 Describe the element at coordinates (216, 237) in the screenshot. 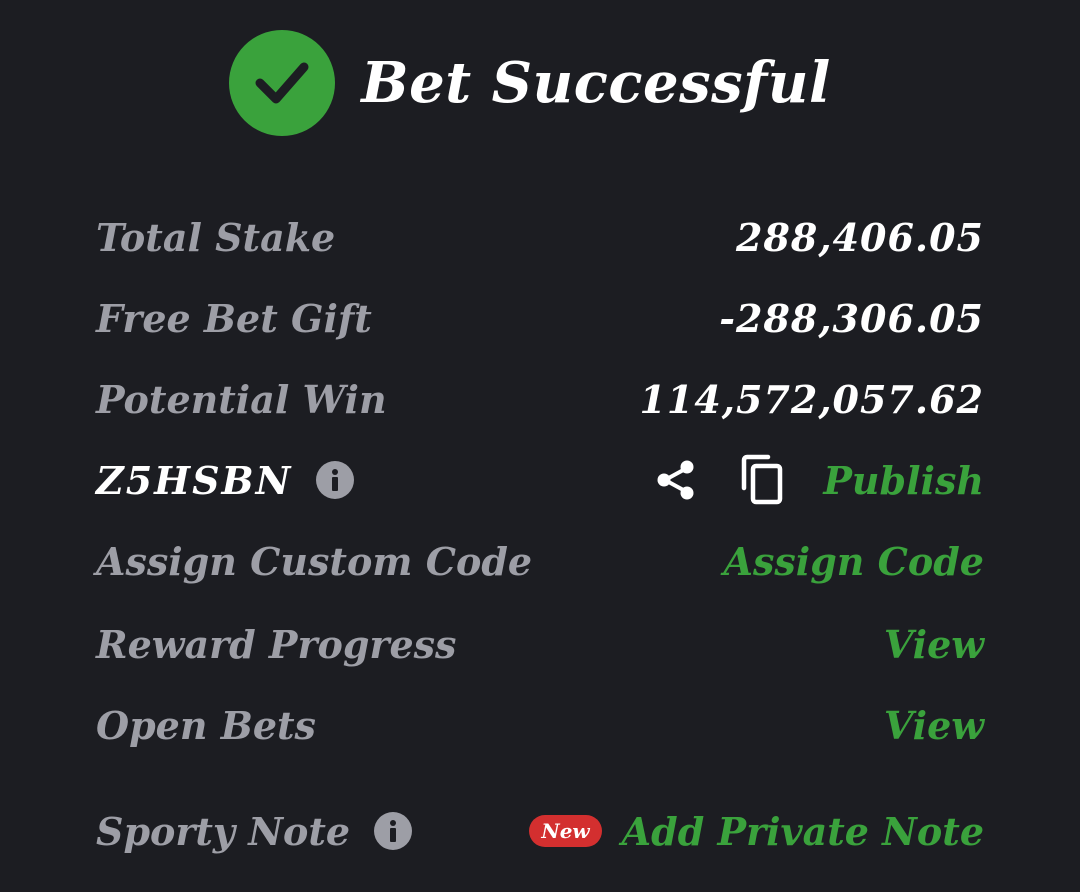

I see `total-stake-label: Total Stake` at that location.